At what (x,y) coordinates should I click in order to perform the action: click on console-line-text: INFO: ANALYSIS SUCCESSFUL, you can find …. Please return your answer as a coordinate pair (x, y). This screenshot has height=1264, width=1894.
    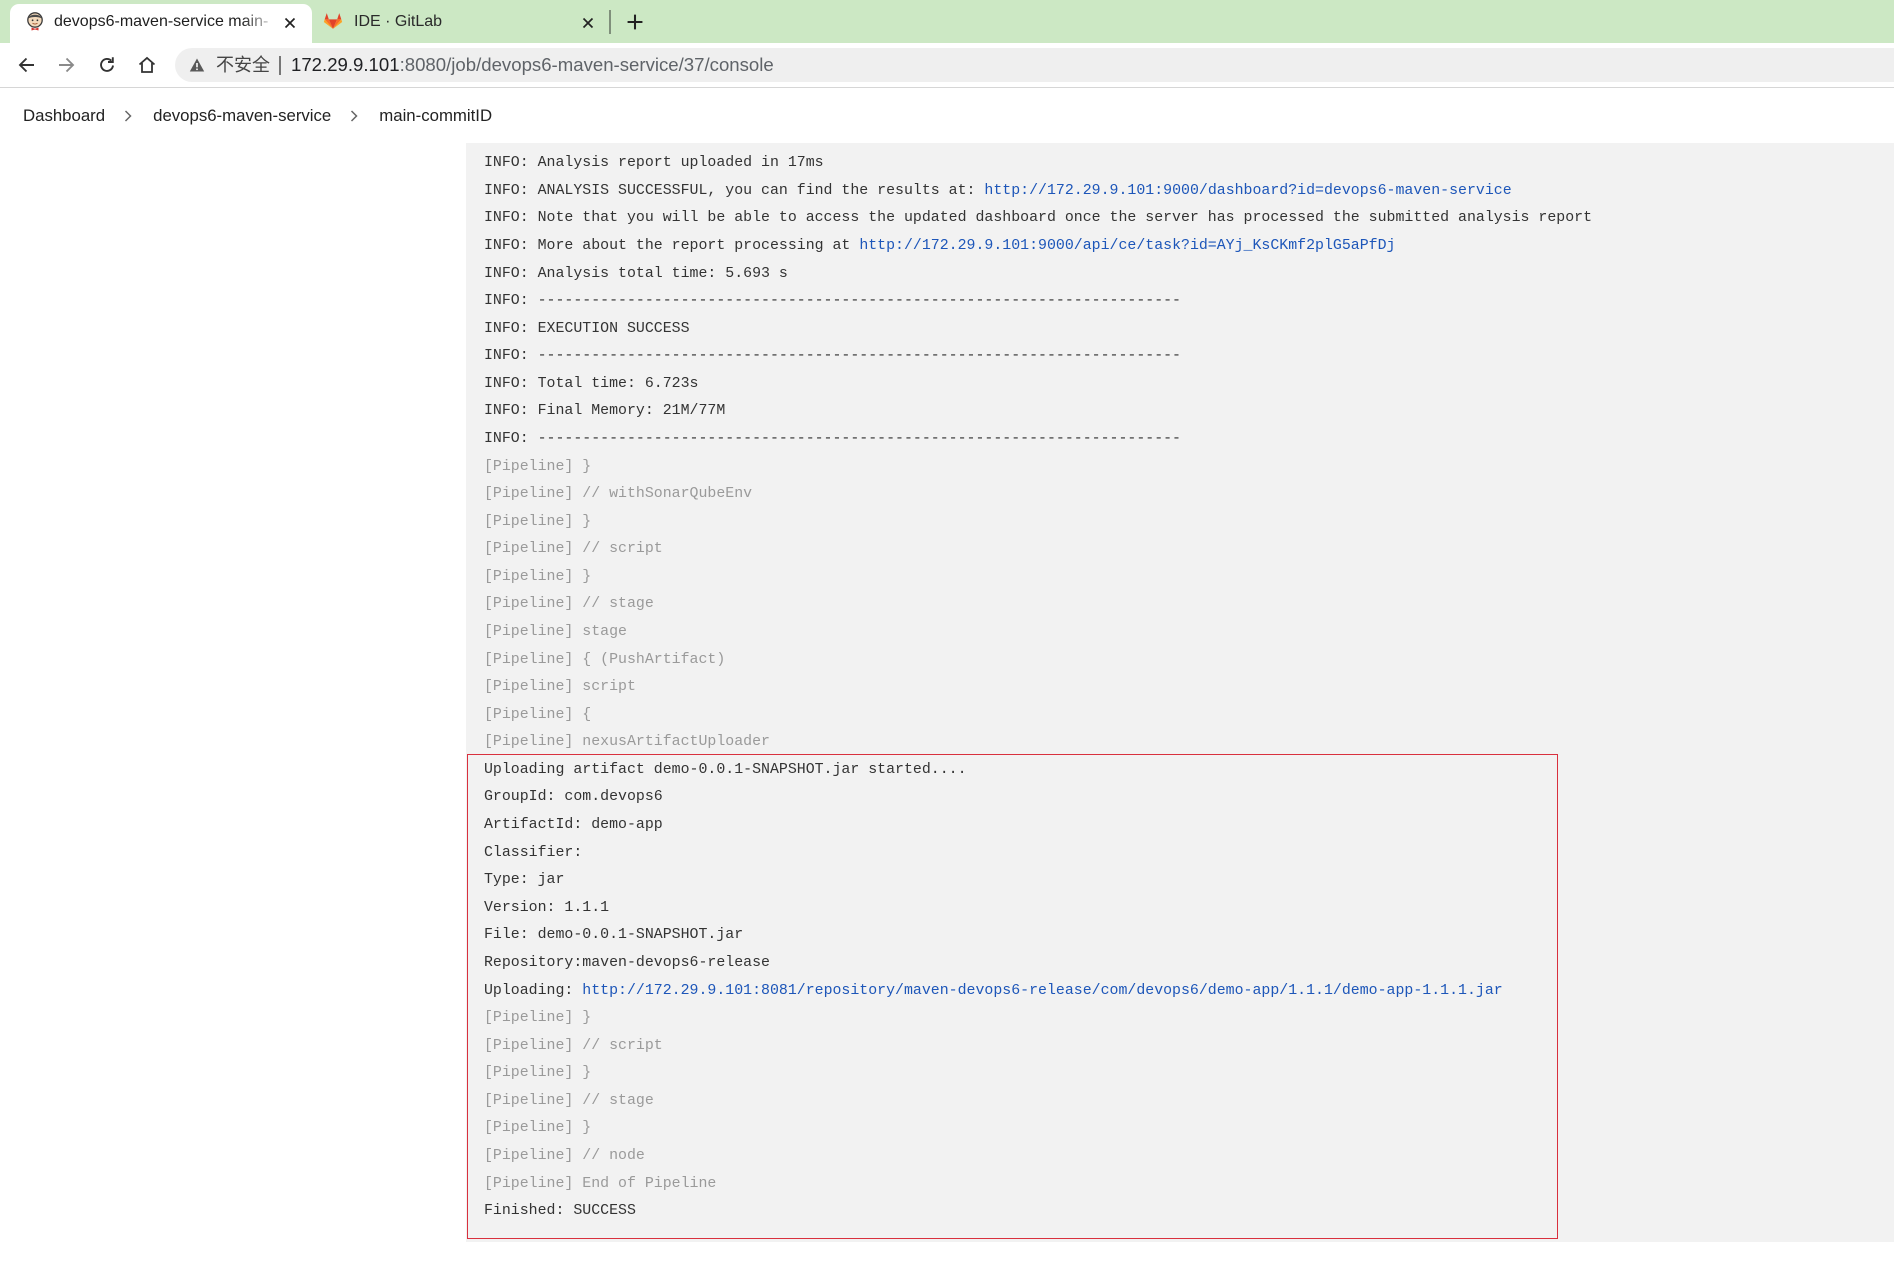
    Looking at the image, I should click on (734, 190).